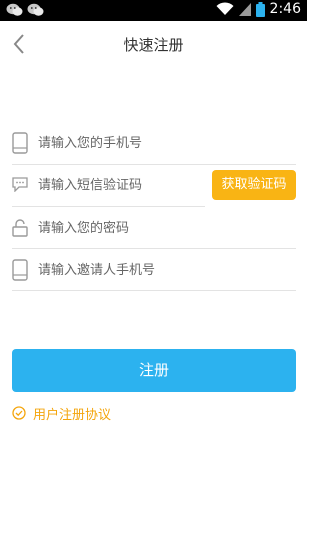 Image resolution: width=320 pixels, height=547 pixels. Describe the element at coordinates (163, 143) in the screenshot. I see `phone-input` at that location.